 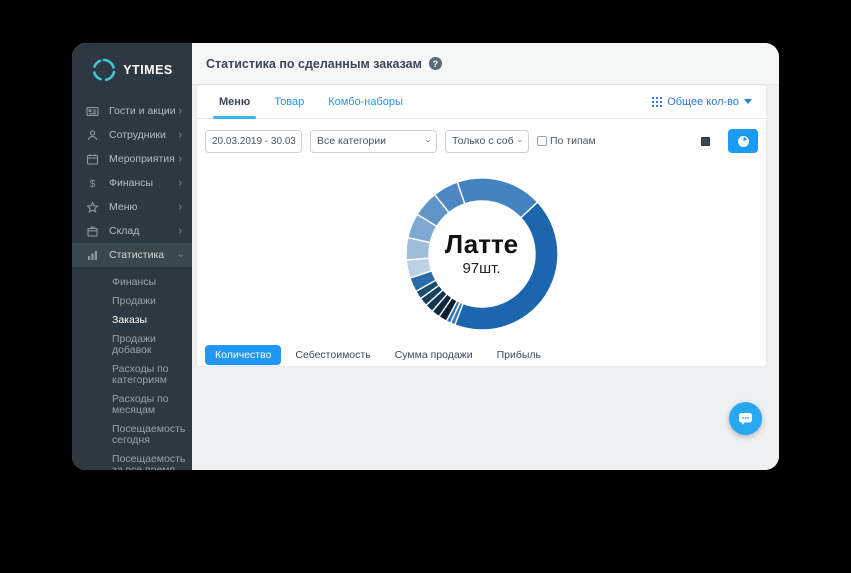 I want to click on submenu-item-finance: Финансы, so click(x=132, y=282).